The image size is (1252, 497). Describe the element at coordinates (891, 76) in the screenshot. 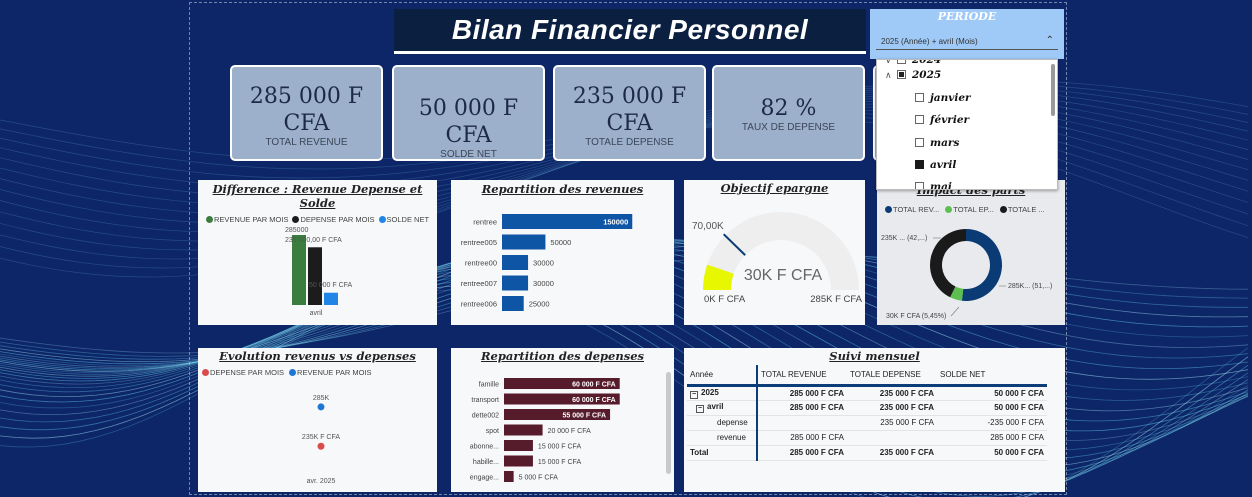

I see `chevron-up-icon: ∧` at that location.